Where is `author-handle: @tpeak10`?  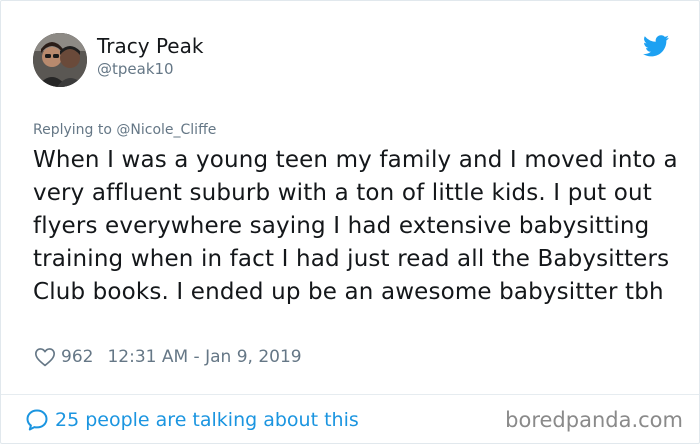 author-handle: @tpeak10 is located at coordinates (135, 69).